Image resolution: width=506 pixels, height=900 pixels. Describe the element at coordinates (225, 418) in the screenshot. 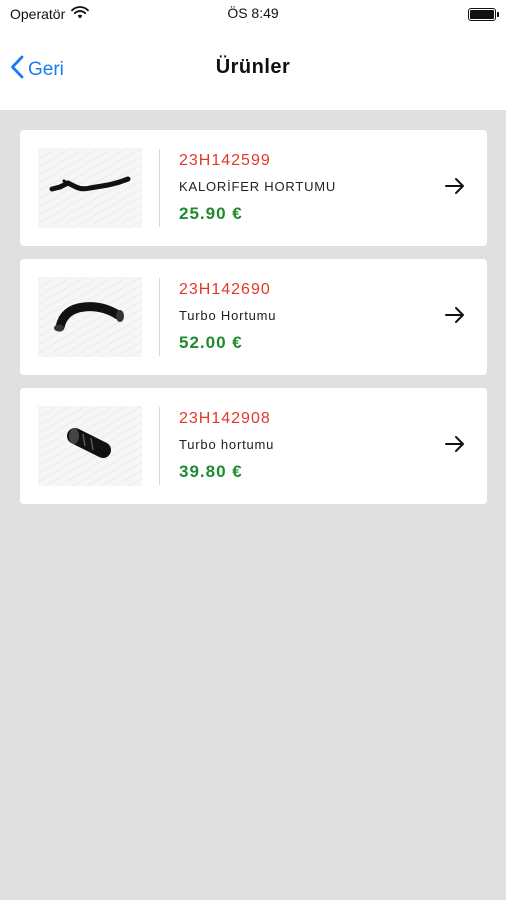

I see `product-code: 23H142908` at that location.